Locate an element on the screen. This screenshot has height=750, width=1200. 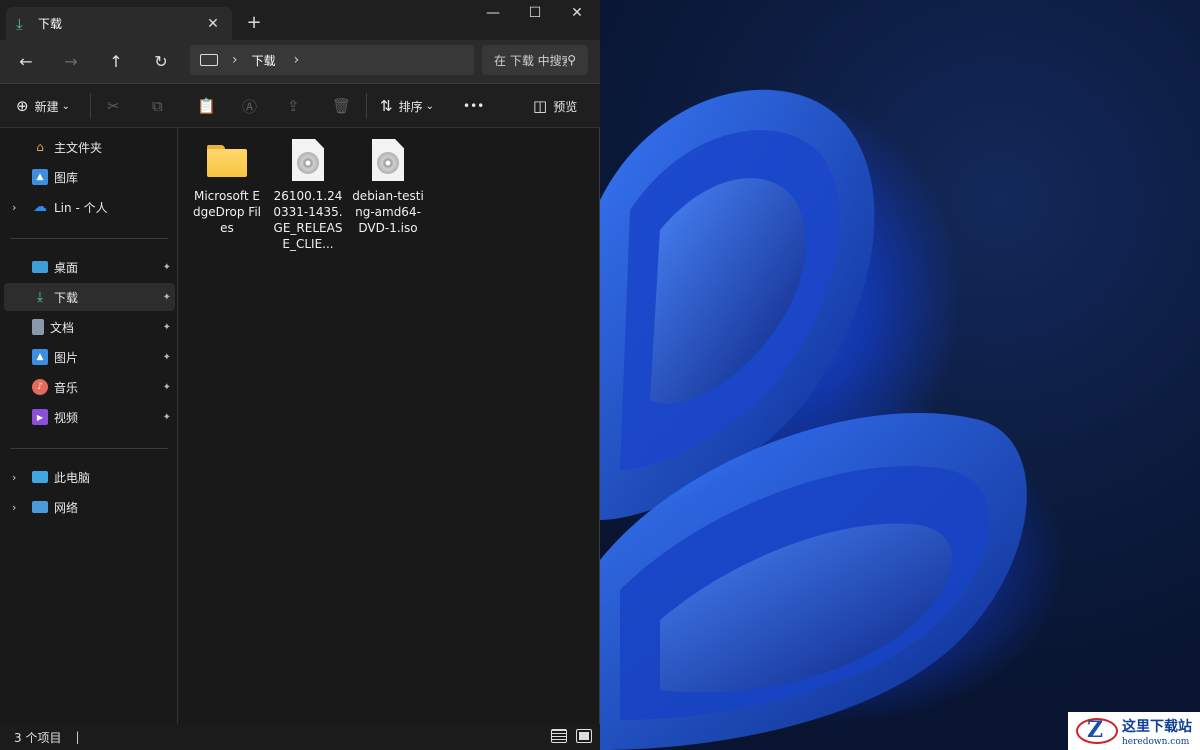
new-label: 新建 is located at coordinates (46, 106).